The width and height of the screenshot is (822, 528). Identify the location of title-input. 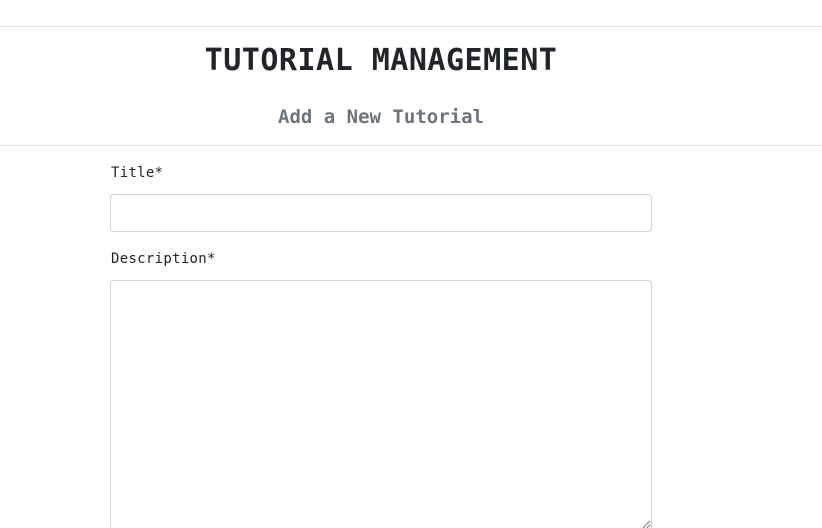
(381, 213).